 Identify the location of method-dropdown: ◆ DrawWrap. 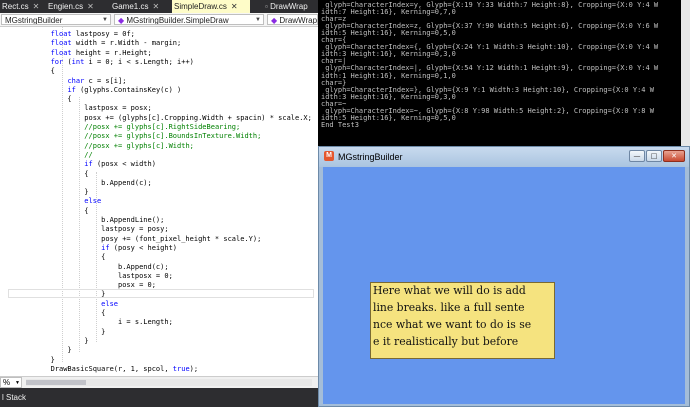
(292, 19).